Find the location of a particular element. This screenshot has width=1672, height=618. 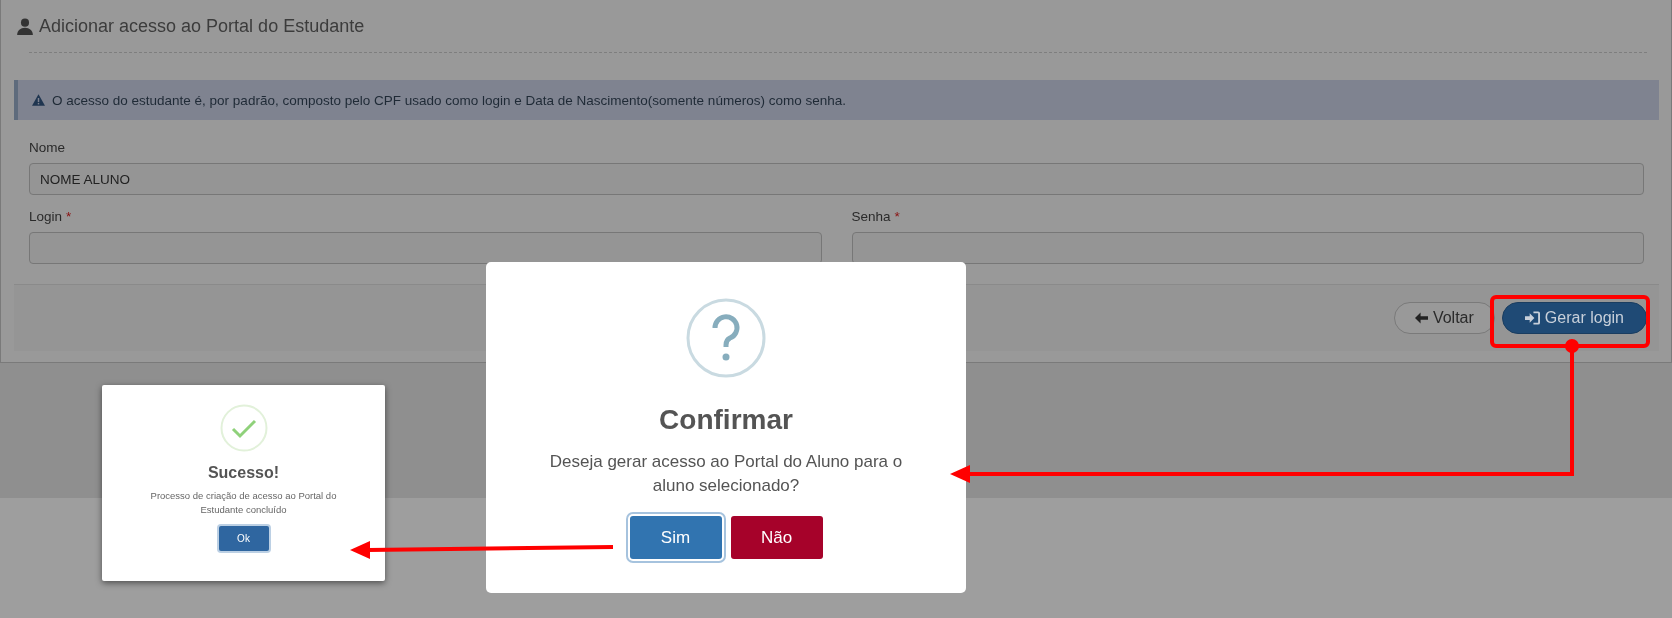

dialog-message: Deseja gerar acesso ao Portal do Aluno para o aluno selecionado? is located at coordinates (726, 474).